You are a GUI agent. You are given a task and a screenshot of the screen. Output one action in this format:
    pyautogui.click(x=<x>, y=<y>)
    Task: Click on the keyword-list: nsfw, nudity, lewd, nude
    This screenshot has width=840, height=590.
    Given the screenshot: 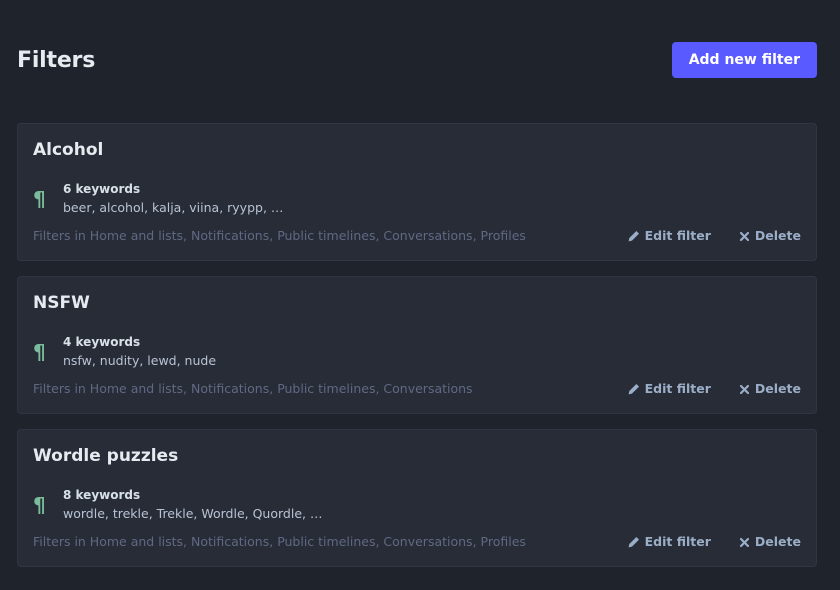 What is the action you would take?
    pyautogui.click(x=140, y=360)
    